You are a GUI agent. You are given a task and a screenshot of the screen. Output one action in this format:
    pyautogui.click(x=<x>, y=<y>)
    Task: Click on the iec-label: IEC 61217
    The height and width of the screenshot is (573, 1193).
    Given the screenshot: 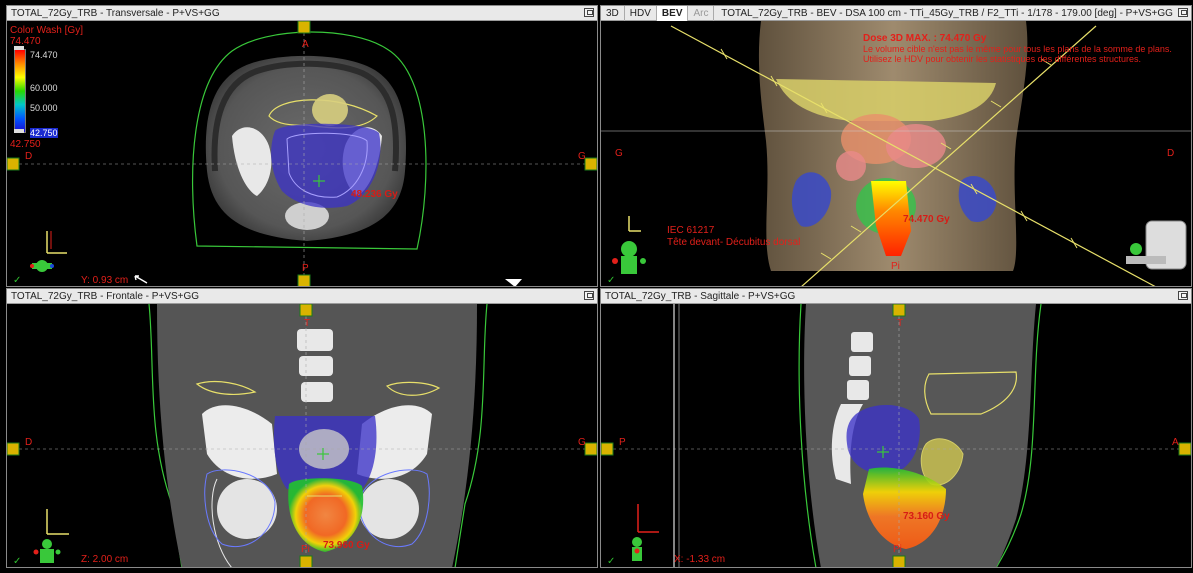 What is the action you would take?
    pyautogui.click(x=691, y=230)
    